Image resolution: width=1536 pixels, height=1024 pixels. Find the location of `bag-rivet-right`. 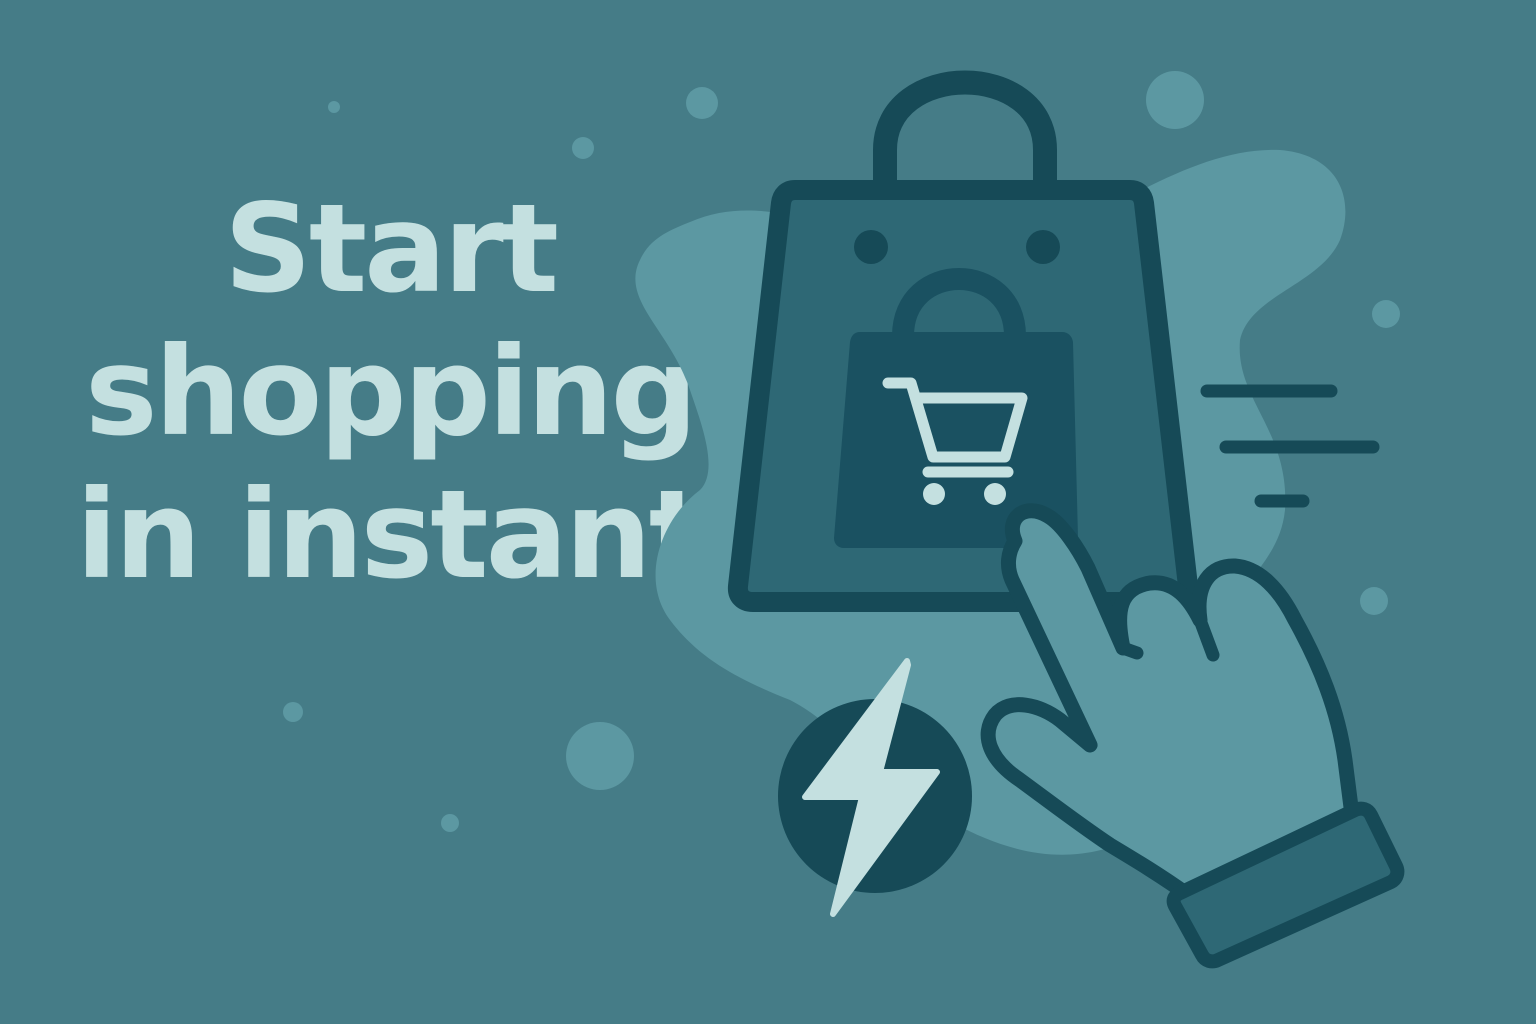

bag-rivet-right is located at coordinates (1043, 247).